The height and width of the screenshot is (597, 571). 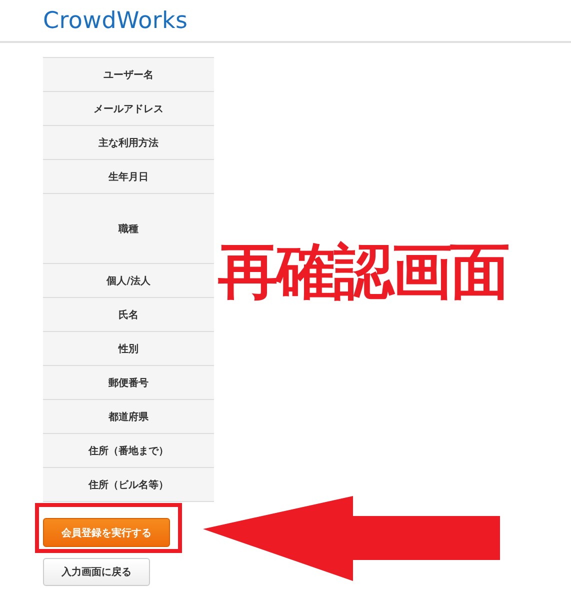 What do you see at coordinates (96, 572) in the screenshot?
I see `back-button: 入力画面に戻る` at bounding box center [96, 572].